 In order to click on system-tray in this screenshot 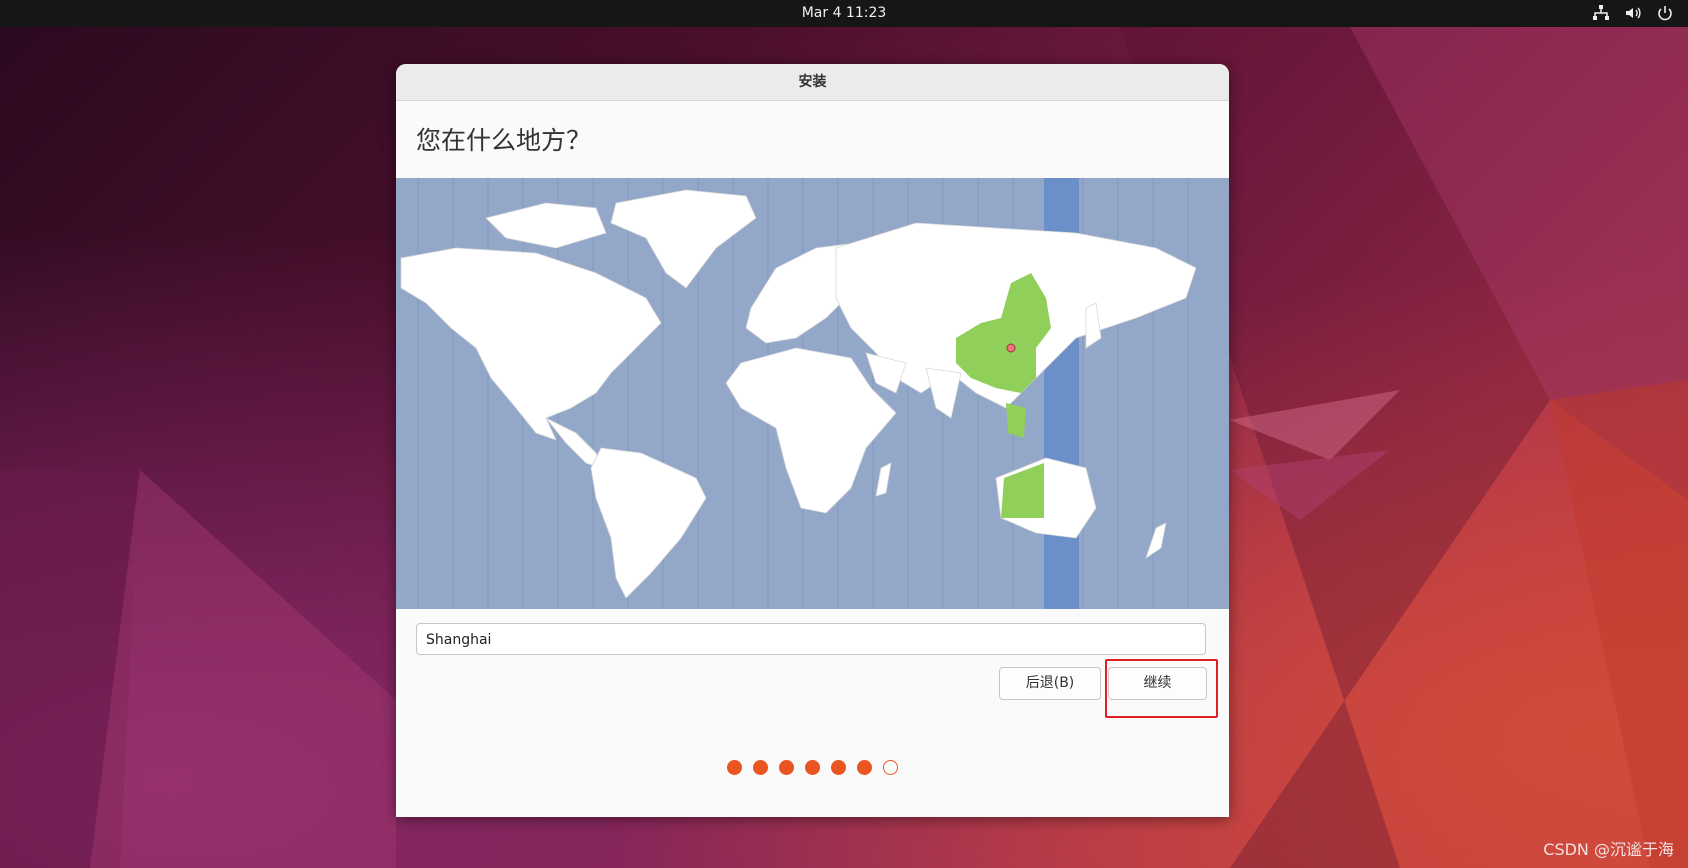, I will do `click(1633, 13)`.